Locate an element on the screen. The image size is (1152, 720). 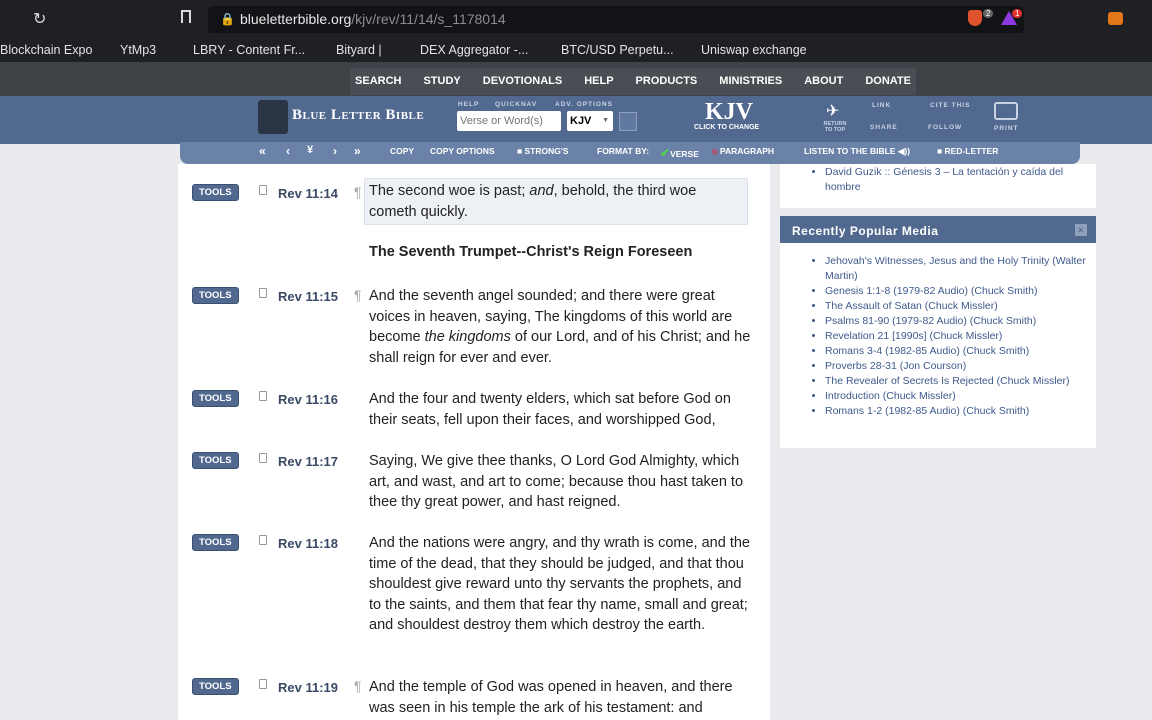
check-icon: ✔ is located at coordinates (665, 153).